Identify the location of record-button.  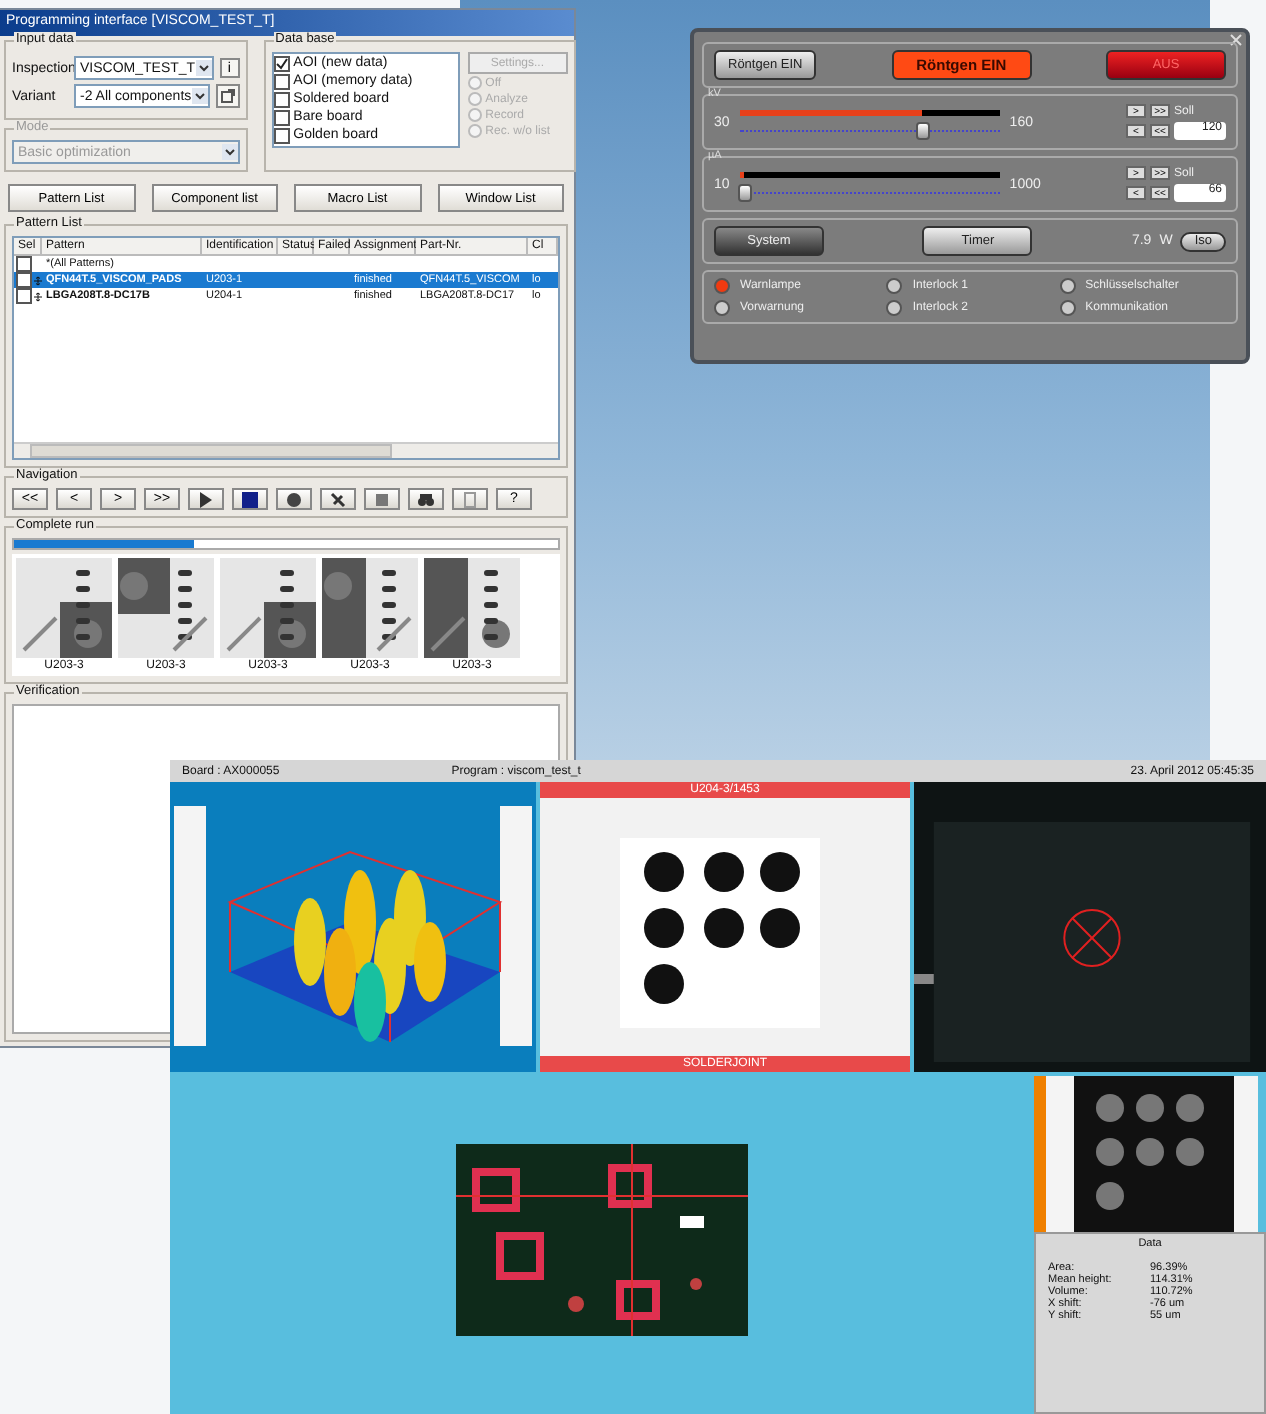
(294, 499).